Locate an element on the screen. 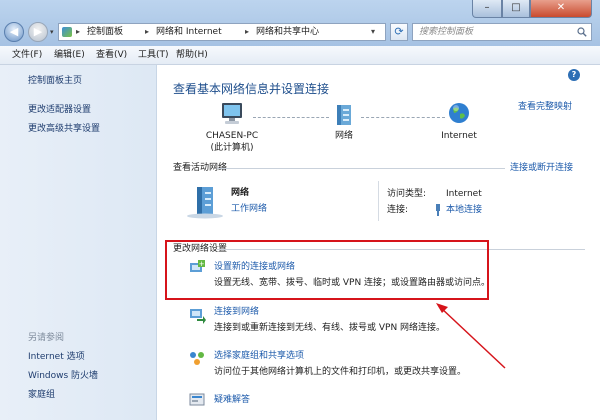 The width and height of the screenshot is (600, 420). help-icon: ? is located at coordinates (574, 75).